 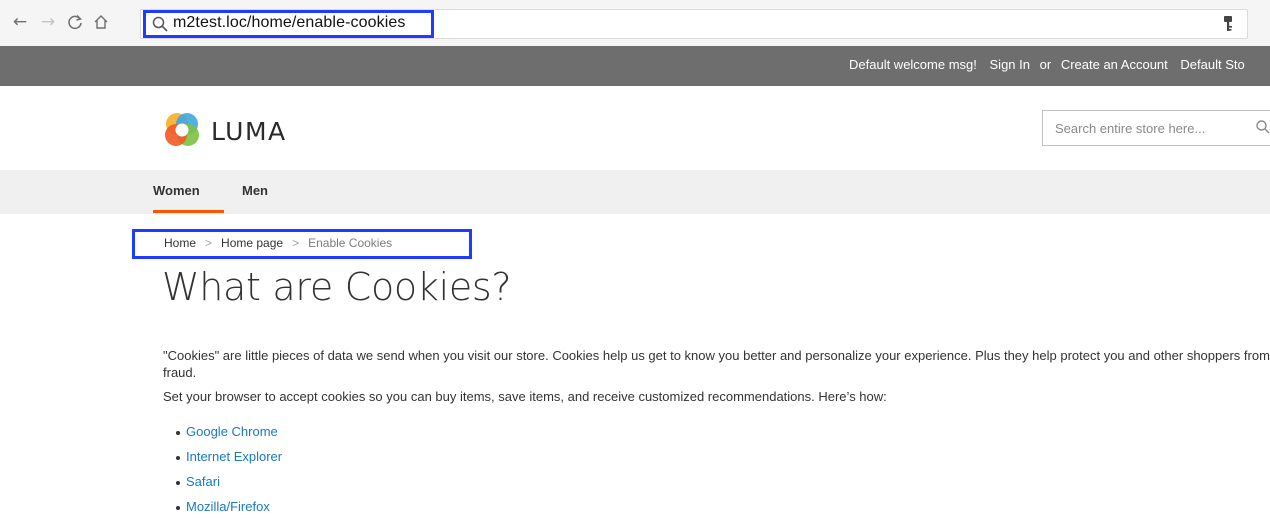 I want to click on list-item: Google Chrome, so click(x=228, y=436).